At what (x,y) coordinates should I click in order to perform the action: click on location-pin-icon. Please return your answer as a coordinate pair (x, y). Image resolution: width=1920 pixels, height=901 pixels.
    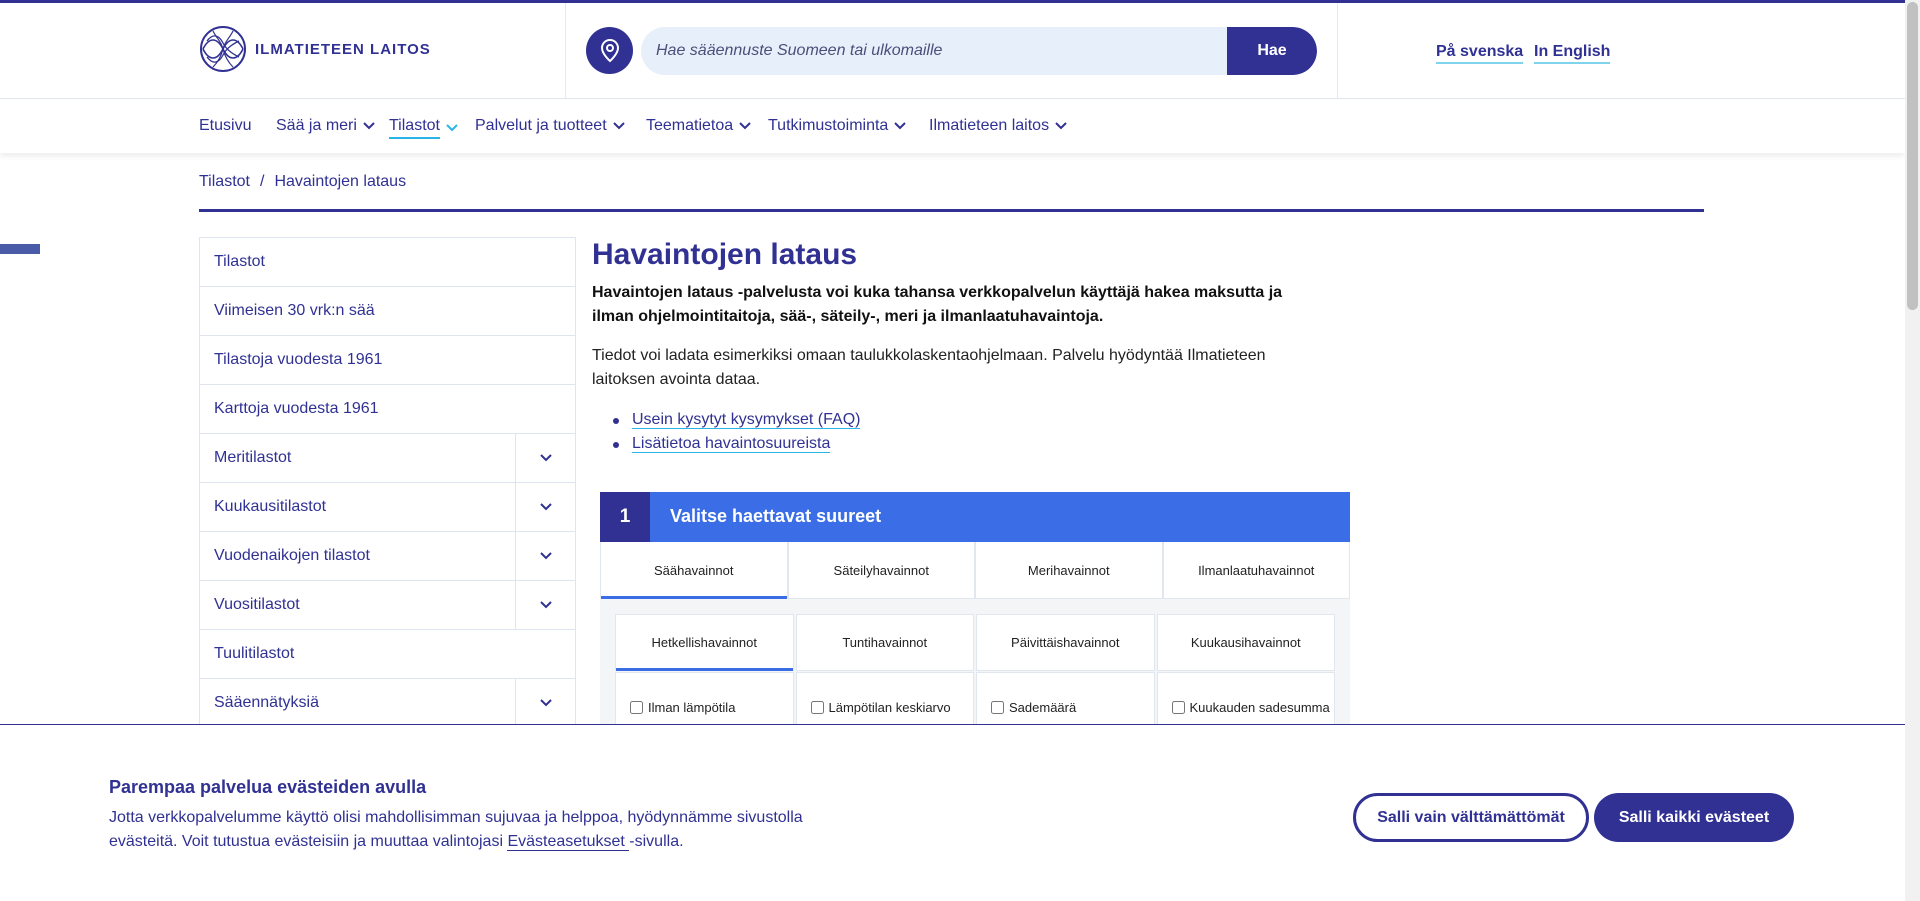
    Looking at the image, I should click on (609, 50).